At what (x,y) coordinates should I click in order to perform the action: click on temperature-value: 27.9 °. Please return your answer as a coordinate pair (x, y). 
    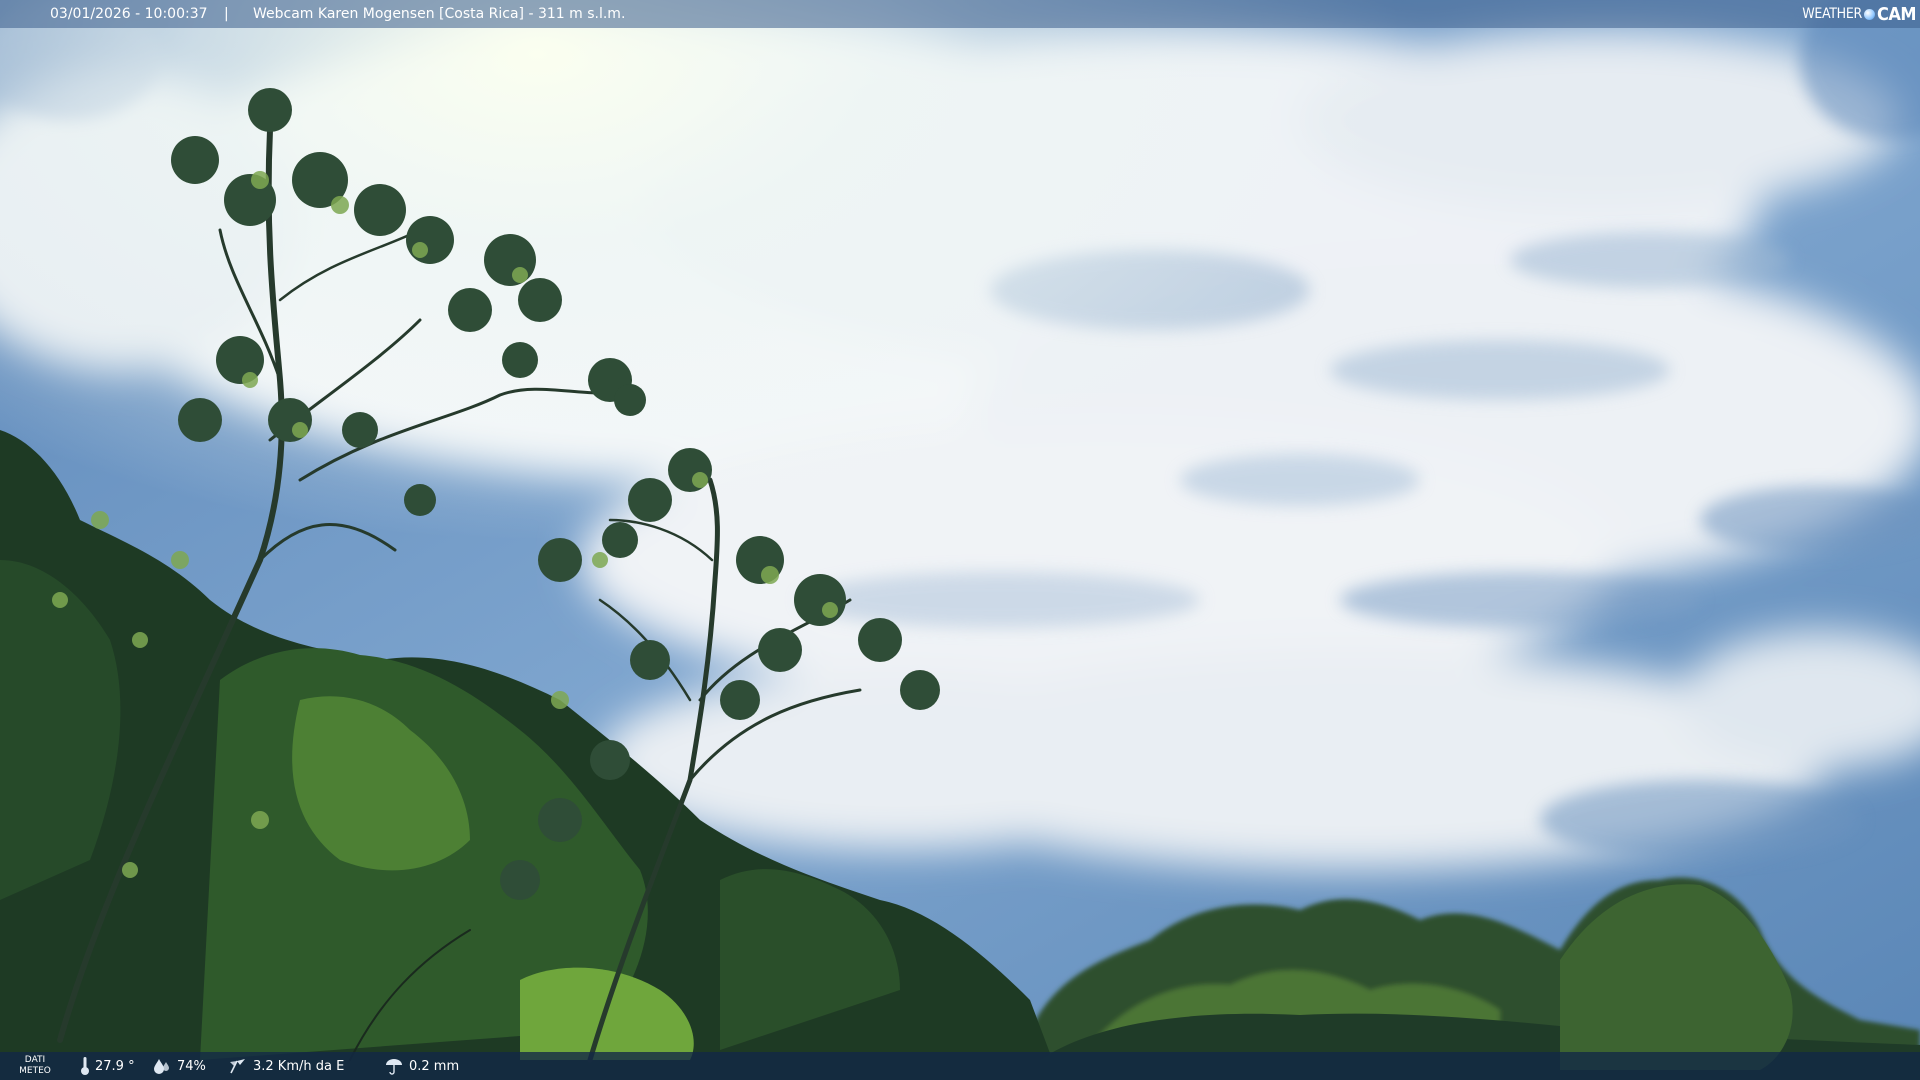
    Looking at the image, I should click on (115, 1066).